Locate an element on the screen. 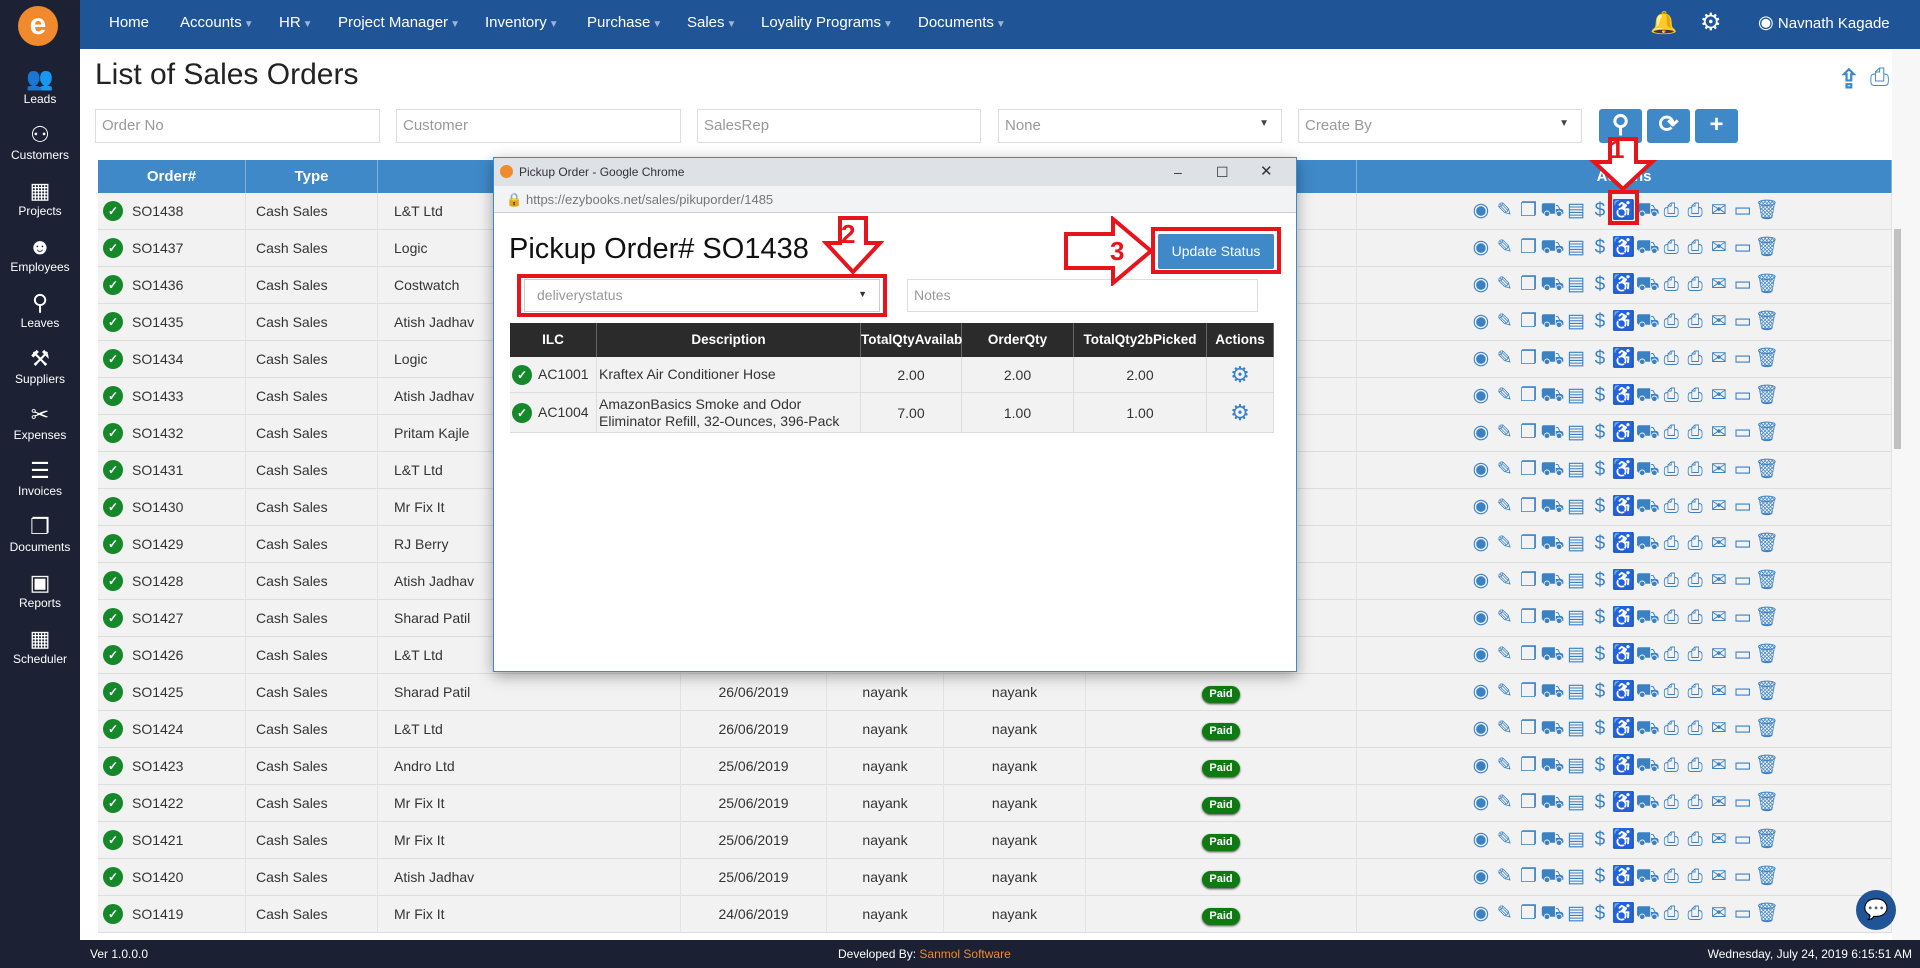  nav-item-hr: HR ▼ is located at coordinates (296, 24).